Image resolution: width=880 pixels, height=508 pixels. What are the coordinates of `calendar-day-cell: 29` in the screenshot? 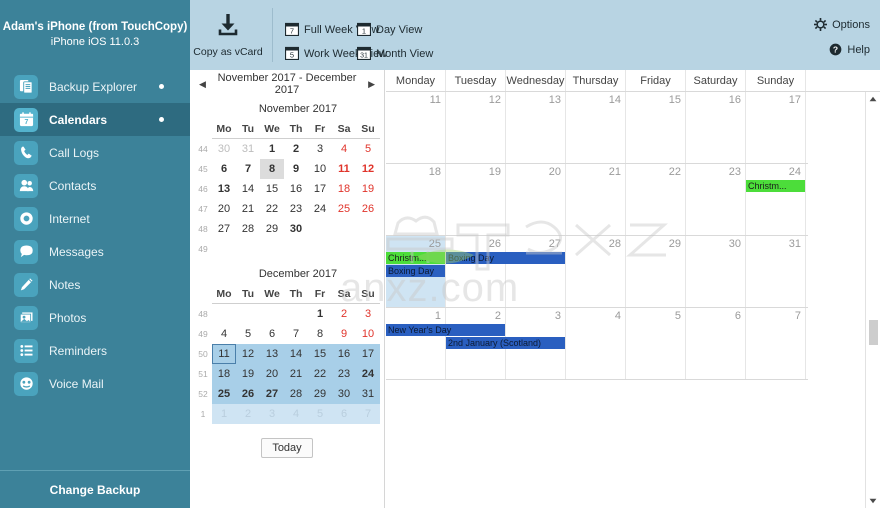 It's located at (656, 271).